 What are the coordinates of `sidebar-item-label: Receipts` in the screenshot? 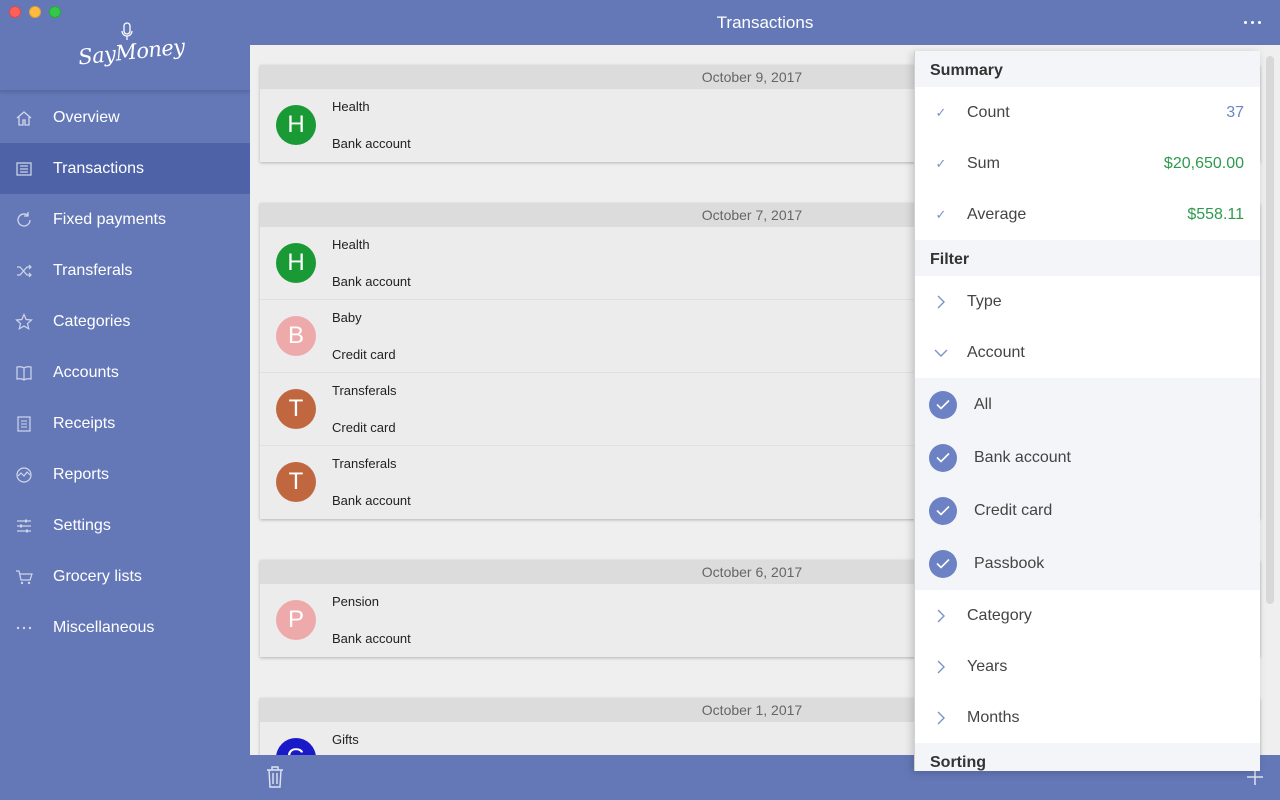 It's located at (84, 423).